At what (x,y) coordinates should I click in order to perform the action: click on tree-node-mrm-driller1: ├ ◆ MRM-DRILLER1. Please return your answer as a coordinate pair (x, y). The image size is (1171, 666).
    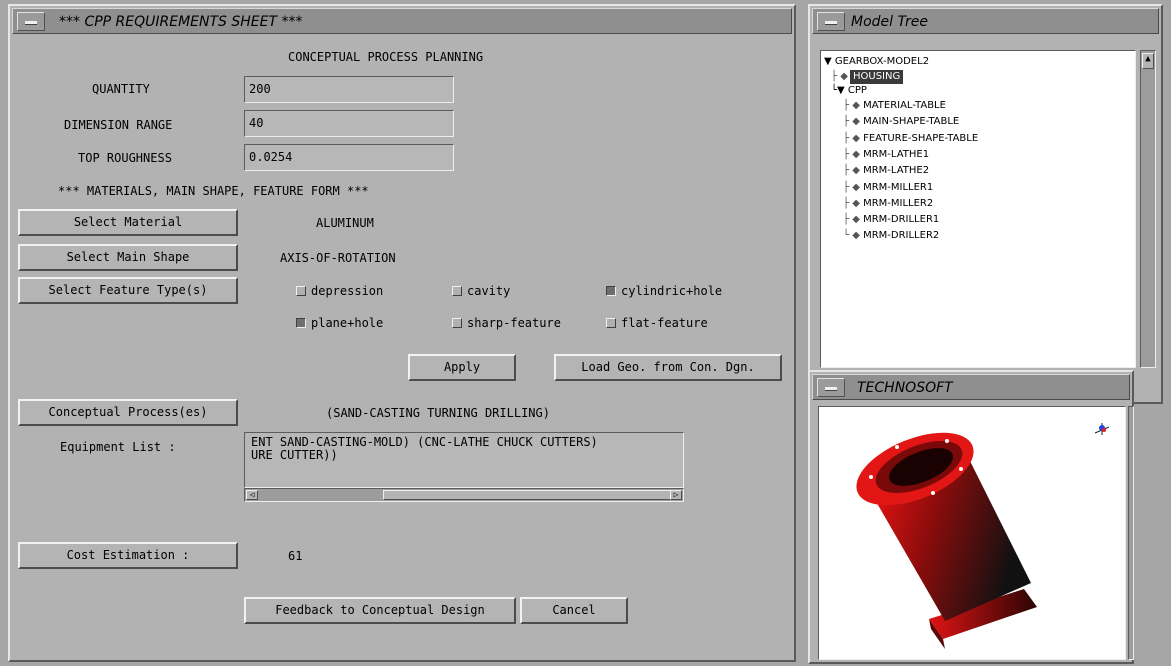
    Looking at the image, I should click on (891, 220).